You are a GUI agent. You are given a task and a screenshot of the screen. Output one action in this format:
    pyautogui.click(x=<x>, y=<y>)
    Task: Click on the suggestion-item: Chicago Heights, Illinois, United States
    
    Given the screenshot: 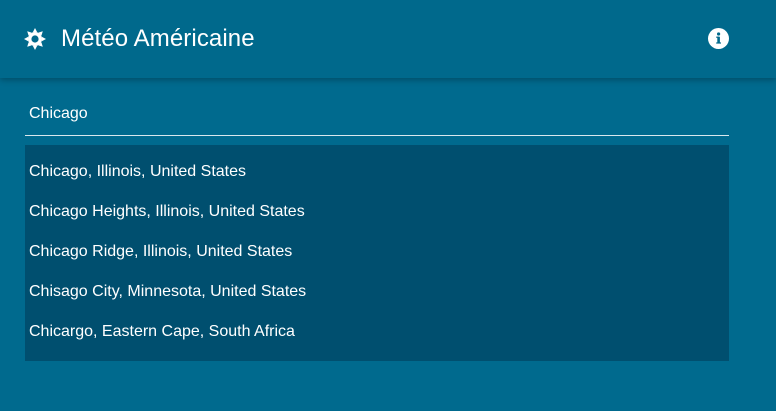 What is the action you would take?
    pyautogui.click(x=377, y=212)
    